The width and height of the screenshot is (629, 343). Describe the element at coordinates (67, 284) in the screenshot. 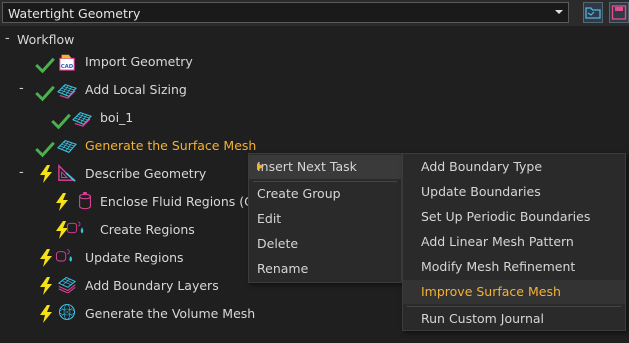

I see `layers-icon` at that location.